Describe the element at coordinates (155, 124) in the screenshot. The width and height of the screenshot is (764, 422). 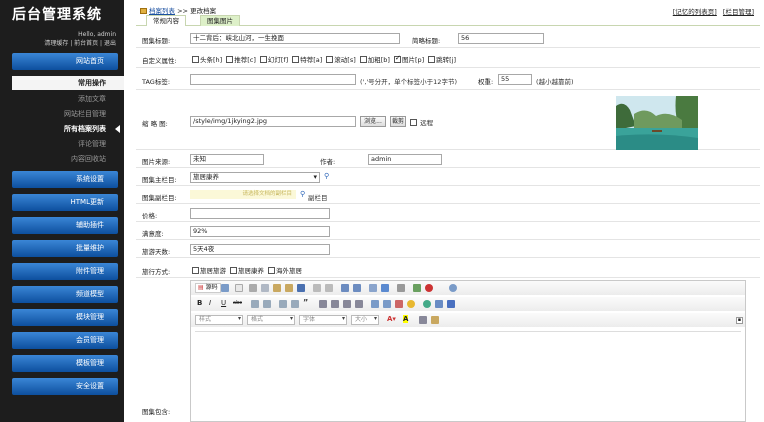
I see `thumb-label: 缩 略 图:` at that location.